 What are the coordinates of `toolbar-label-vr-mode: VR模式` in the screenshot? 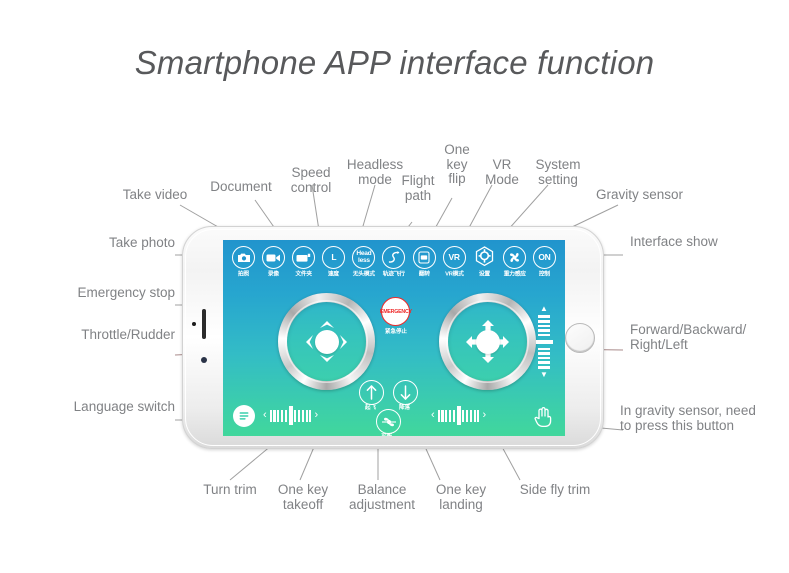 It's located at (454, 273).